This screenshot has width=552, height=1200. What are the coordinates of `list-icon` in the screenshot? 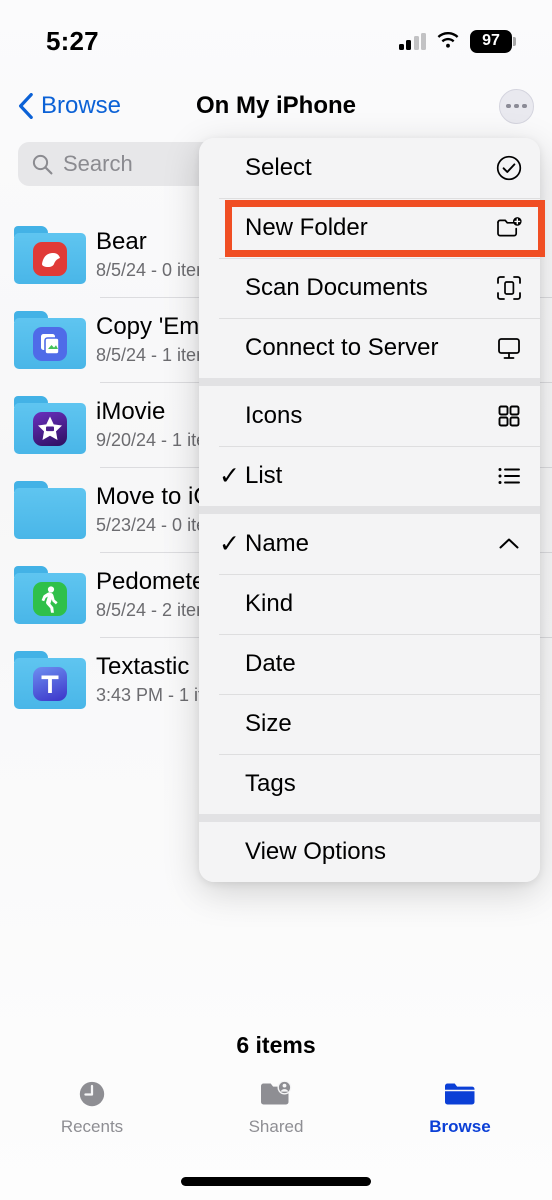 It's located at (509, 476).